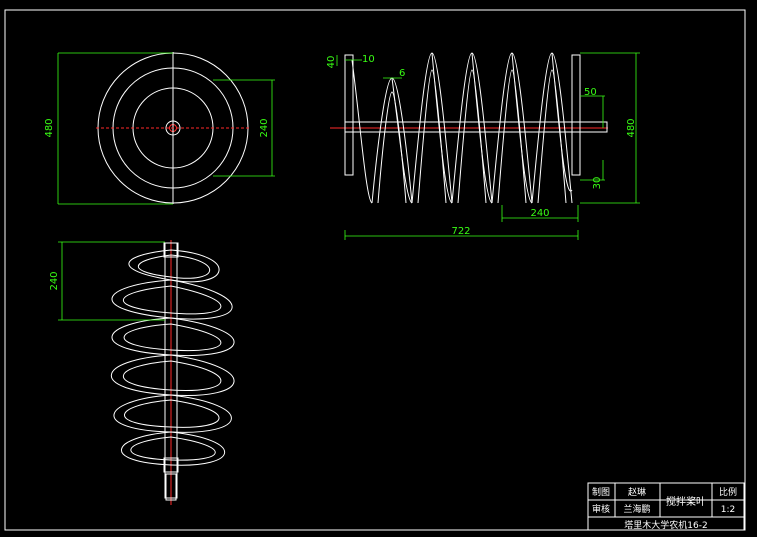  What do you see at coordinates (728, 492) in the screenshot?
I see `tb-scale-label: 比例` at bounding box center [728, 492].